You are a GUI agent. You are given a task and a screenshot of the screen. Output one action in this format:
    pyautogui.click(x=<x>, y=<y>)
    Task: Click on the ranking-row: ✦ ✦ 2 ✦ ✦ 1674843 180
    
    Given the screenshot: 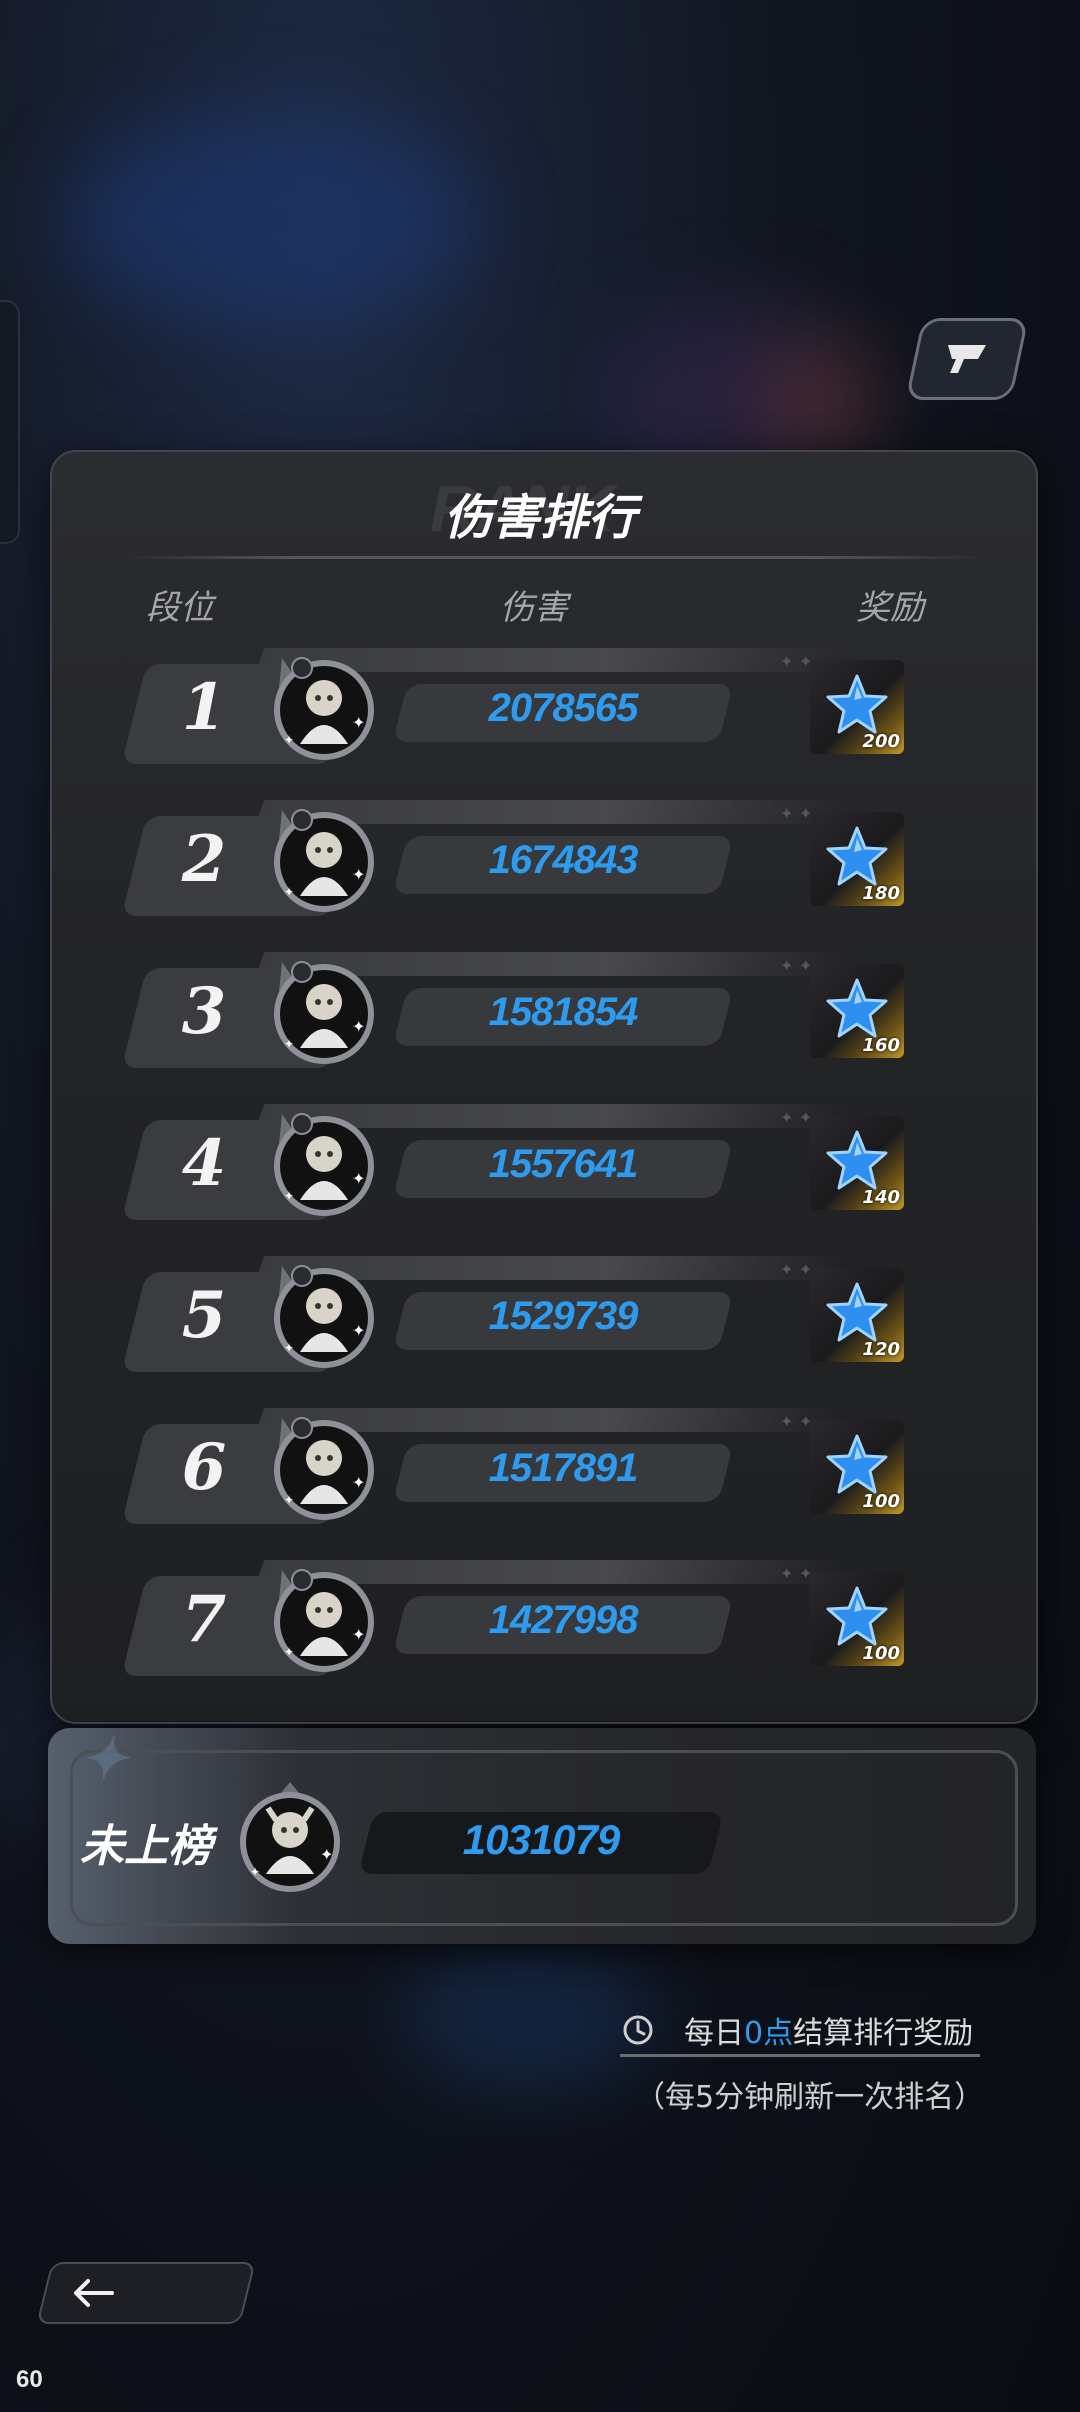 What is the action you would take?
    pyautogui.click(x=545, y=860)
    